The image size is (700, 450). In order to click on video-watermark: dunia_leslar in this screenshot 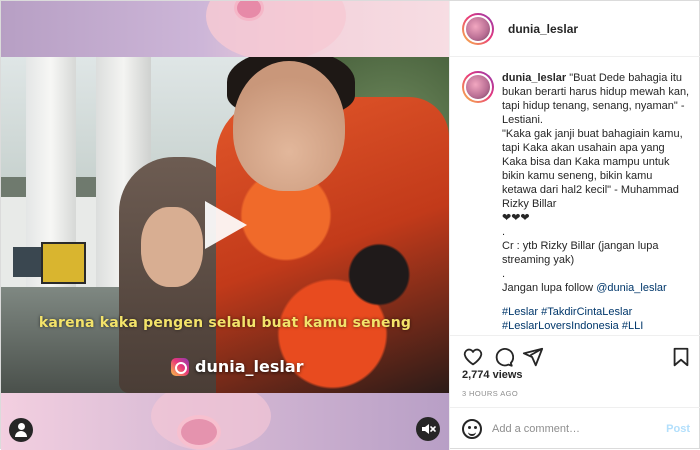, I will do `click(237, 366)`.